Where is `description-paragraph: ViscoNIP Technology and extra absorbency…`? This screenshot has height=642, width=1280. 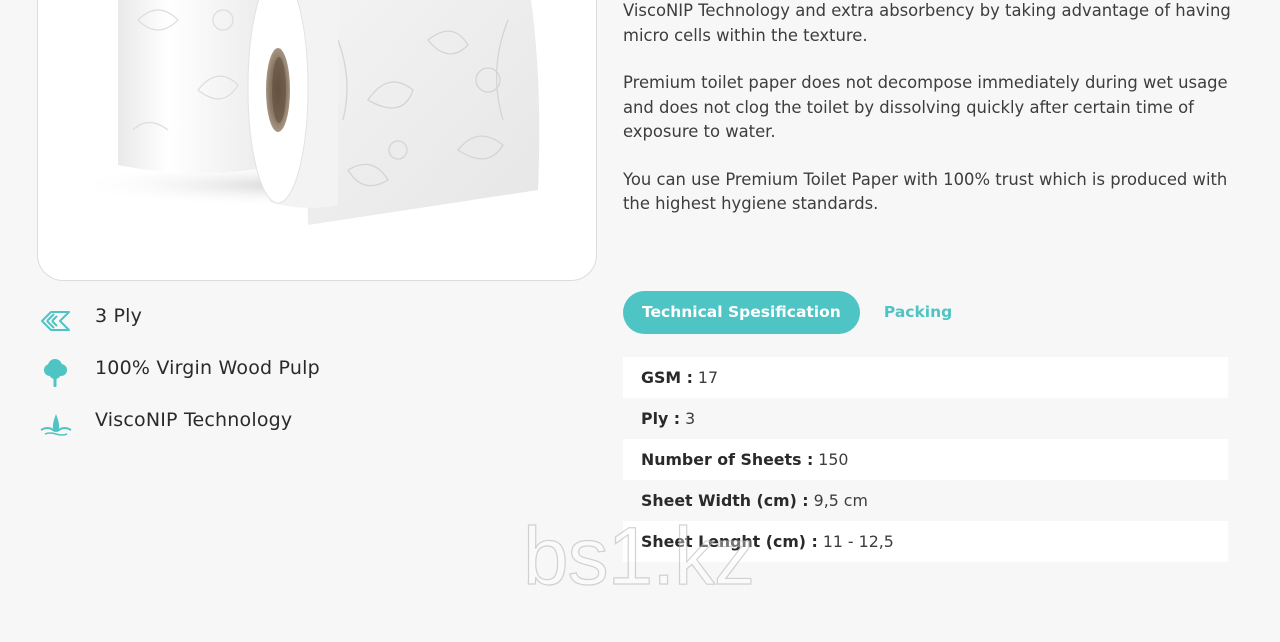
description-paragraph: ViscoNIP Technology and extra absorbency… is located at coordinates (927, 23).